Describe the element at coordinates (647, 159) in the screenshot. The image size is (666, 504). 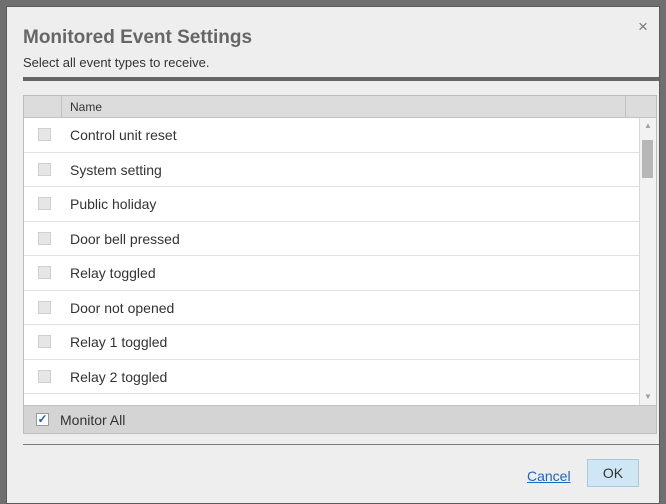
I see `scrollbar-thumb` at that location.